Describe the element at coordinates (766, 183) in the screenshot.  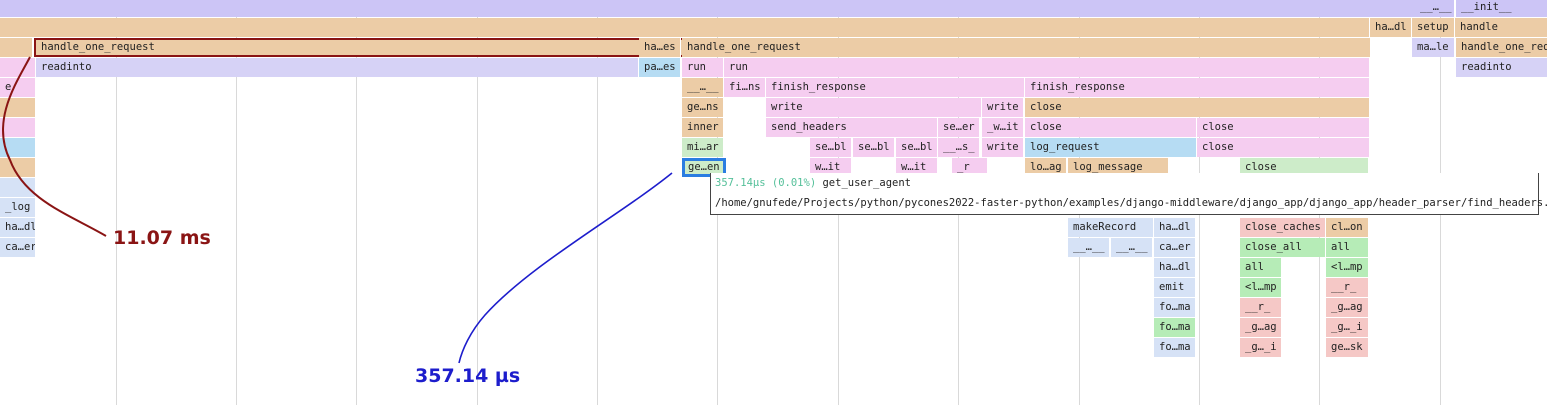
I see `tooltip-duration: 357.14µs (0.01%)` at that location.